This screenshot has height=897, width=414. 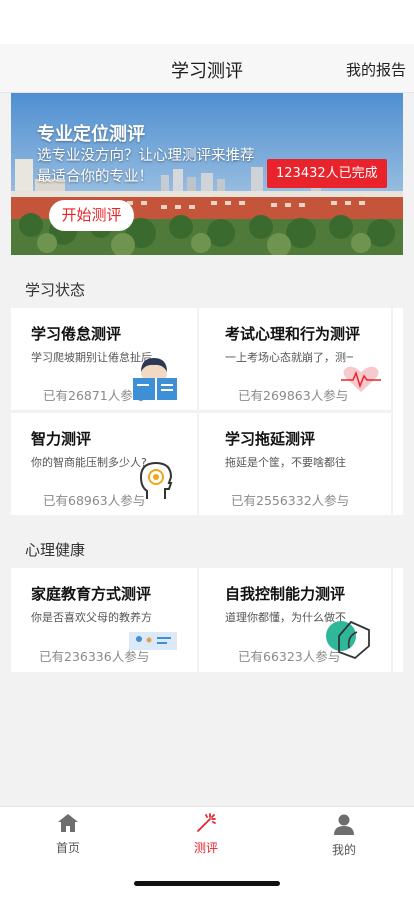 I want to click on tab-home: 首页, so click(x=68, y=834).